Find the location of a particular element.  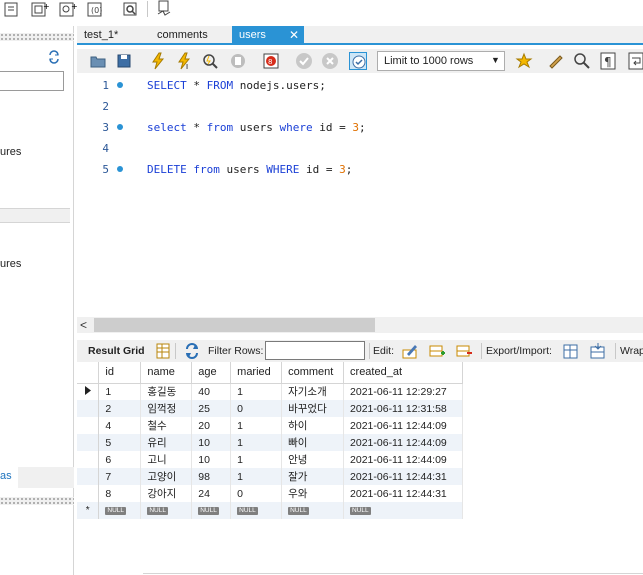

inspector-icon is located at coordinates (131, 9).